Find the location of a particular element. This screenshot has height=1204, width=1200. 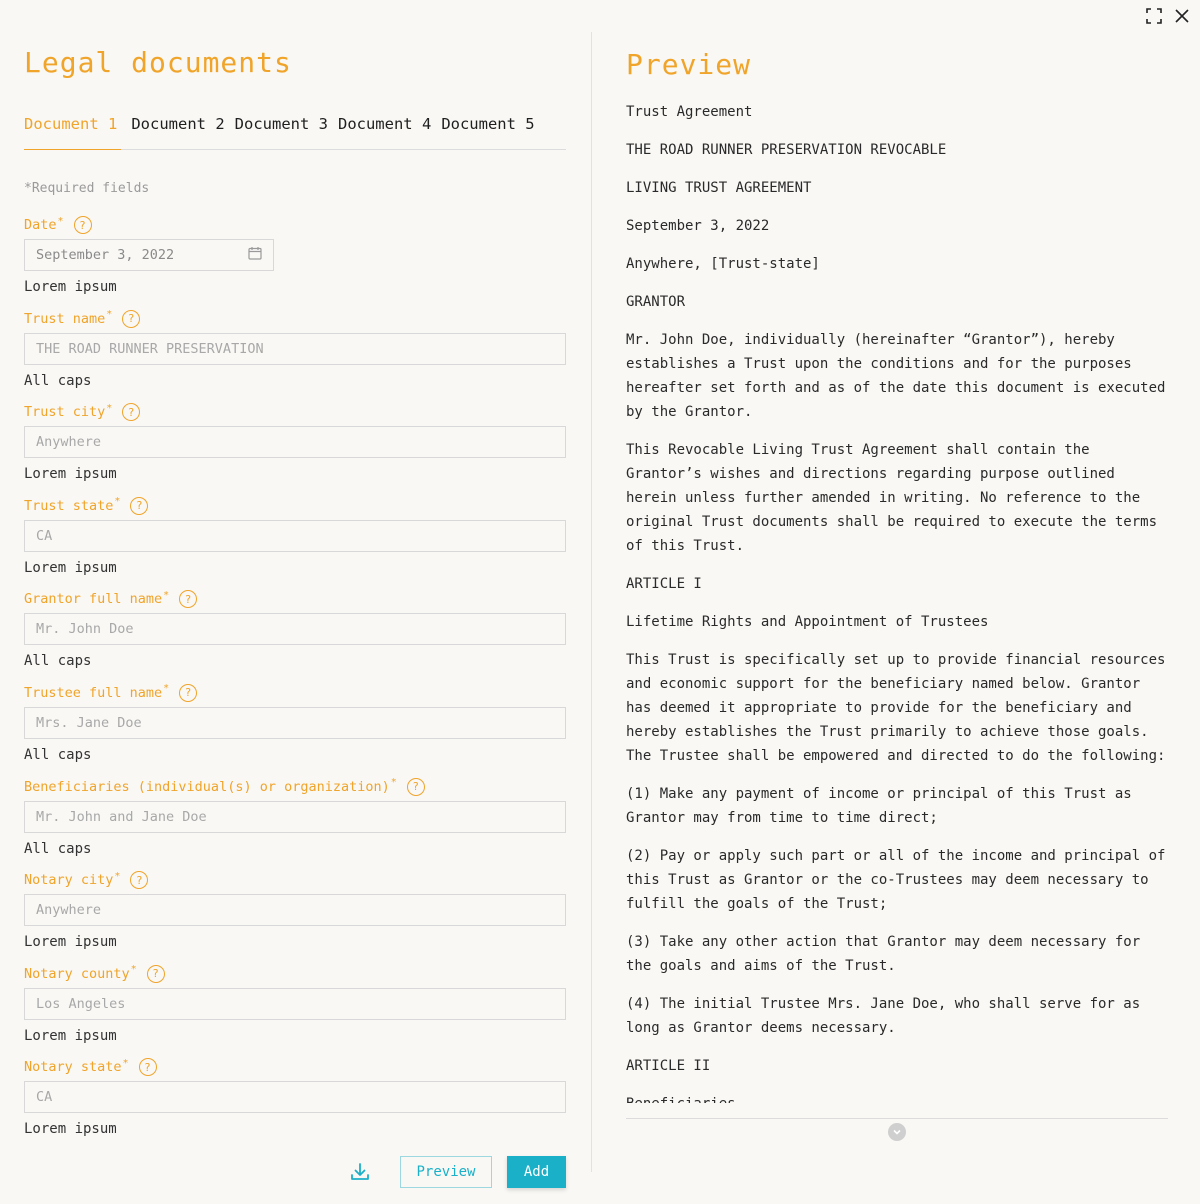

grantor-name-input is located at coordinates (295, 629).